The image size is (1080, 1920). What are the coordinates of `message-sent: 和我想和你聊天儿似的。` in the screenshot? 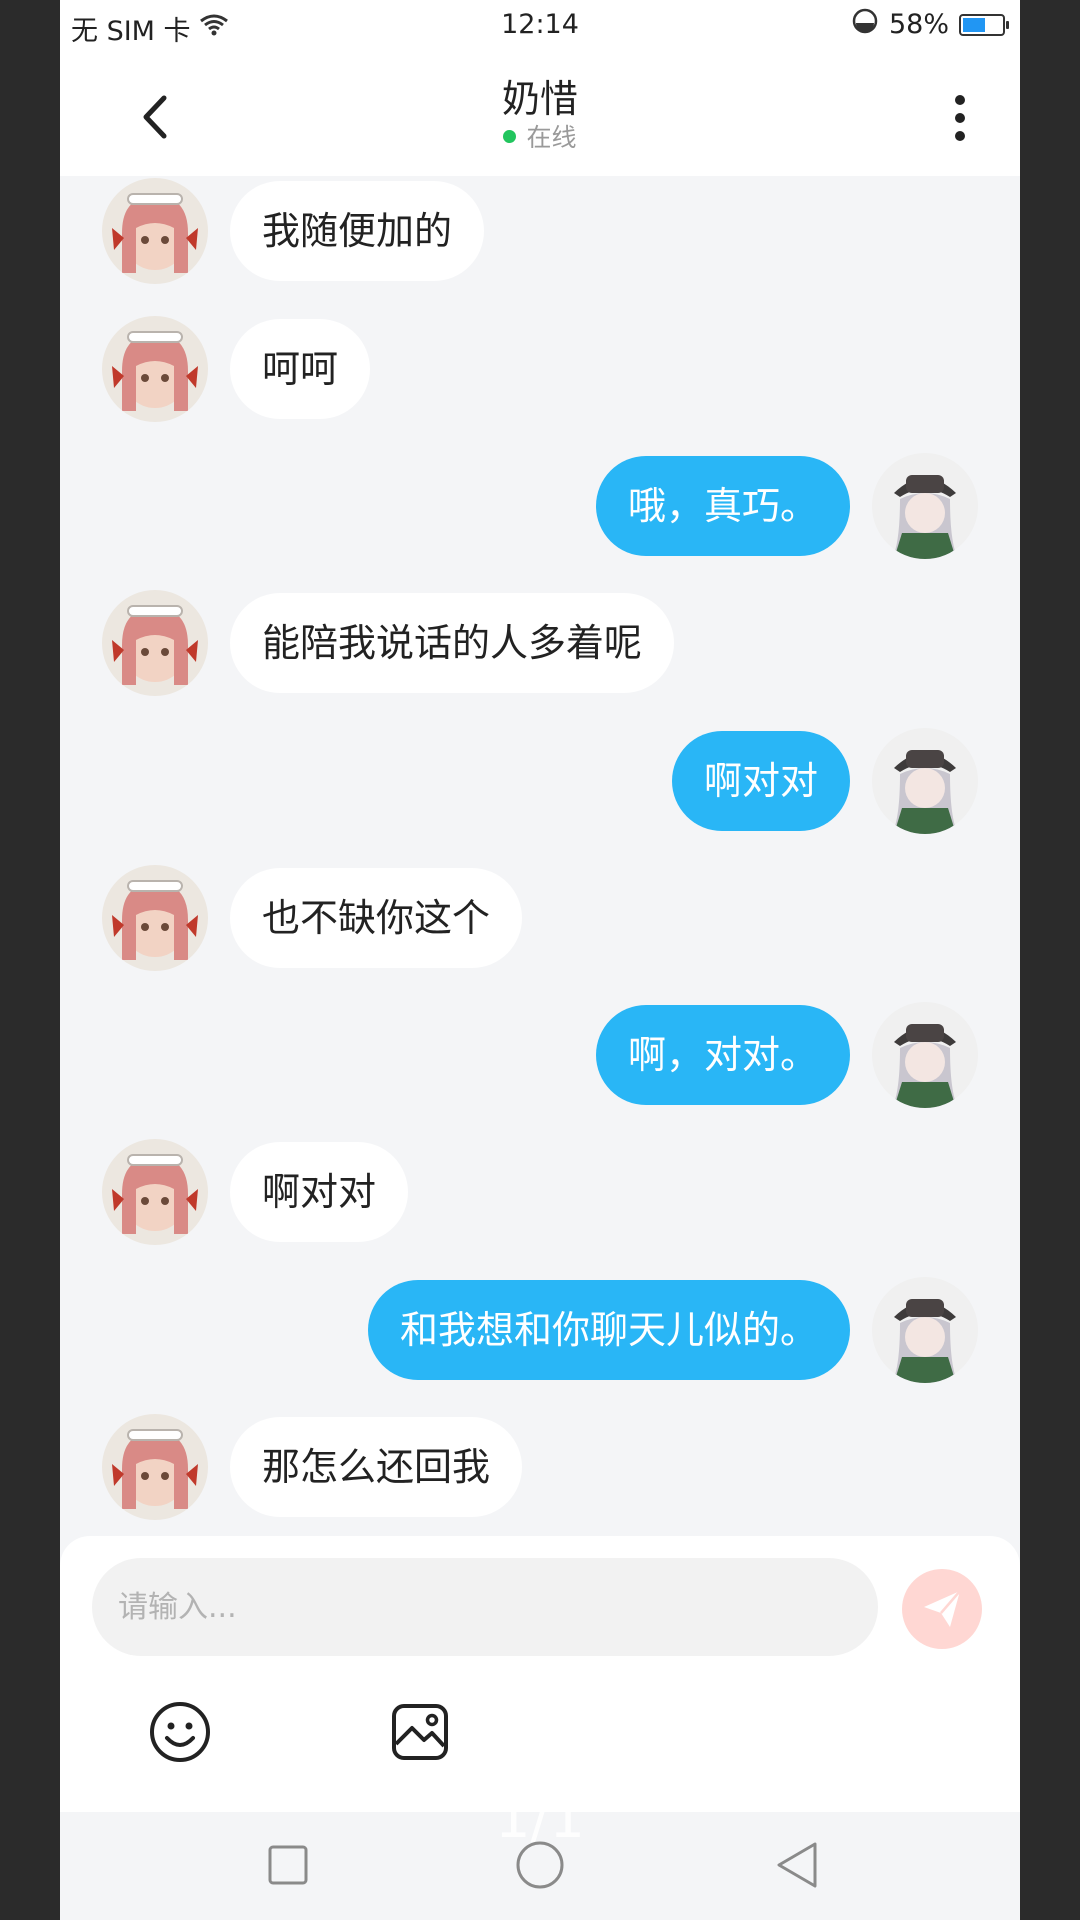 It's located at (672, 1330).